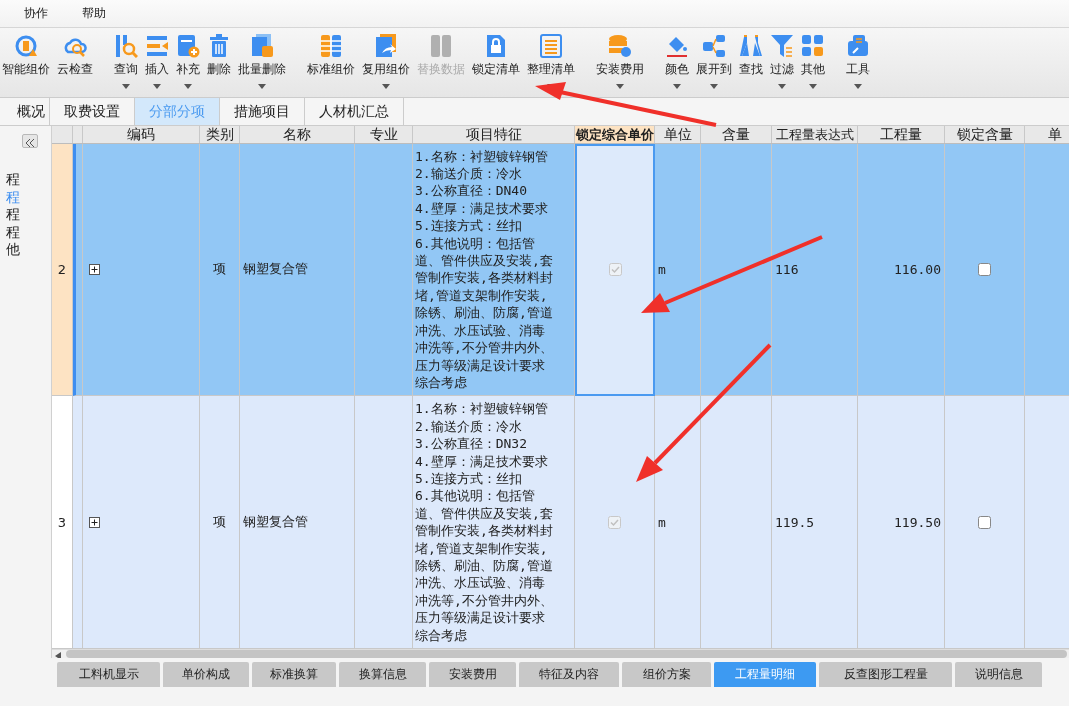 The height and width of the screenshot is (706, 1069). Describe the element at coordinates (494, 522) in the screenshot. I see `table-cell: 1.名称：衬塑镀锌钢管 2.输送介质：冷水 3.公称直径：DN32 4.壁厚：满足技术要求 5.连接方式：丝扣 6.其他说明：包括管道、管件供应及安装,套管制作安装,各类材料封堵,管道支架制作安装,除锈、刷油、防腐,管道冲洗、水压试验、消毒冲洗等,不分管井内外、压力等级满足设计要求综合考虑` at that location.